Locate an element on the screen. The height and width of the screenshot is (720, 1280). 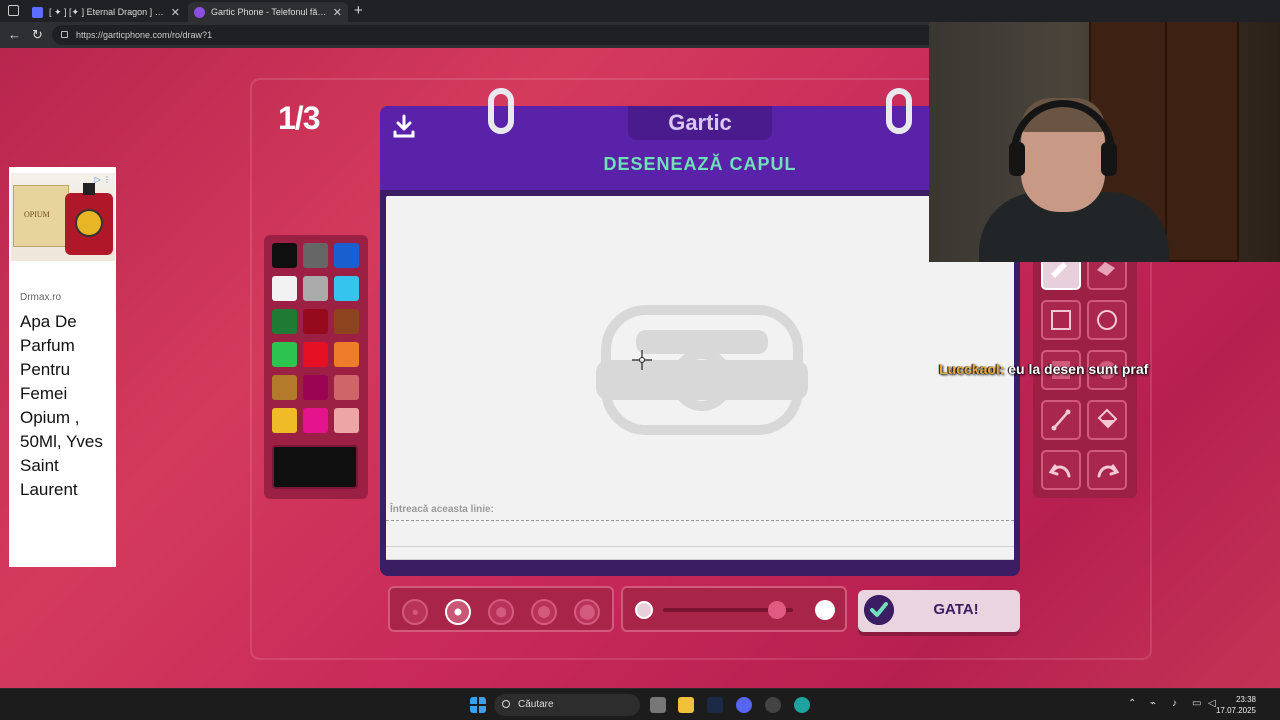
clock-time: 23:38 is located at coordinates (1245, 699).